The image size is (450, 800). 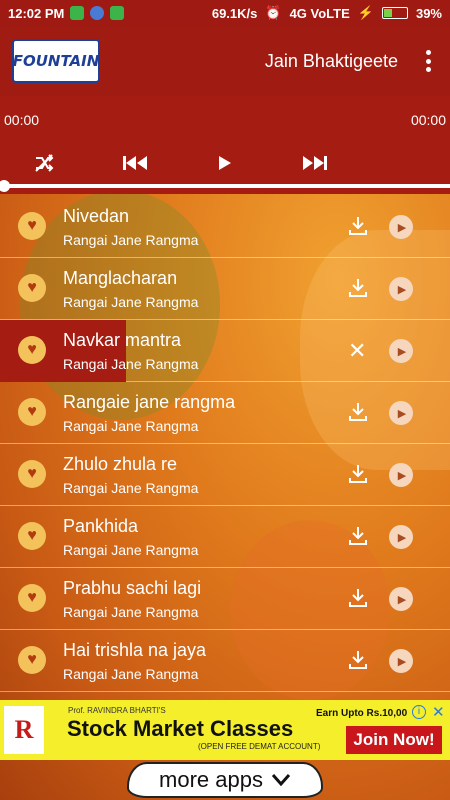 What do you see at coordinates (120, 464) in the screenshot?
I see `track-title: Zhulo zhula re` at bounding box center [120, 464].